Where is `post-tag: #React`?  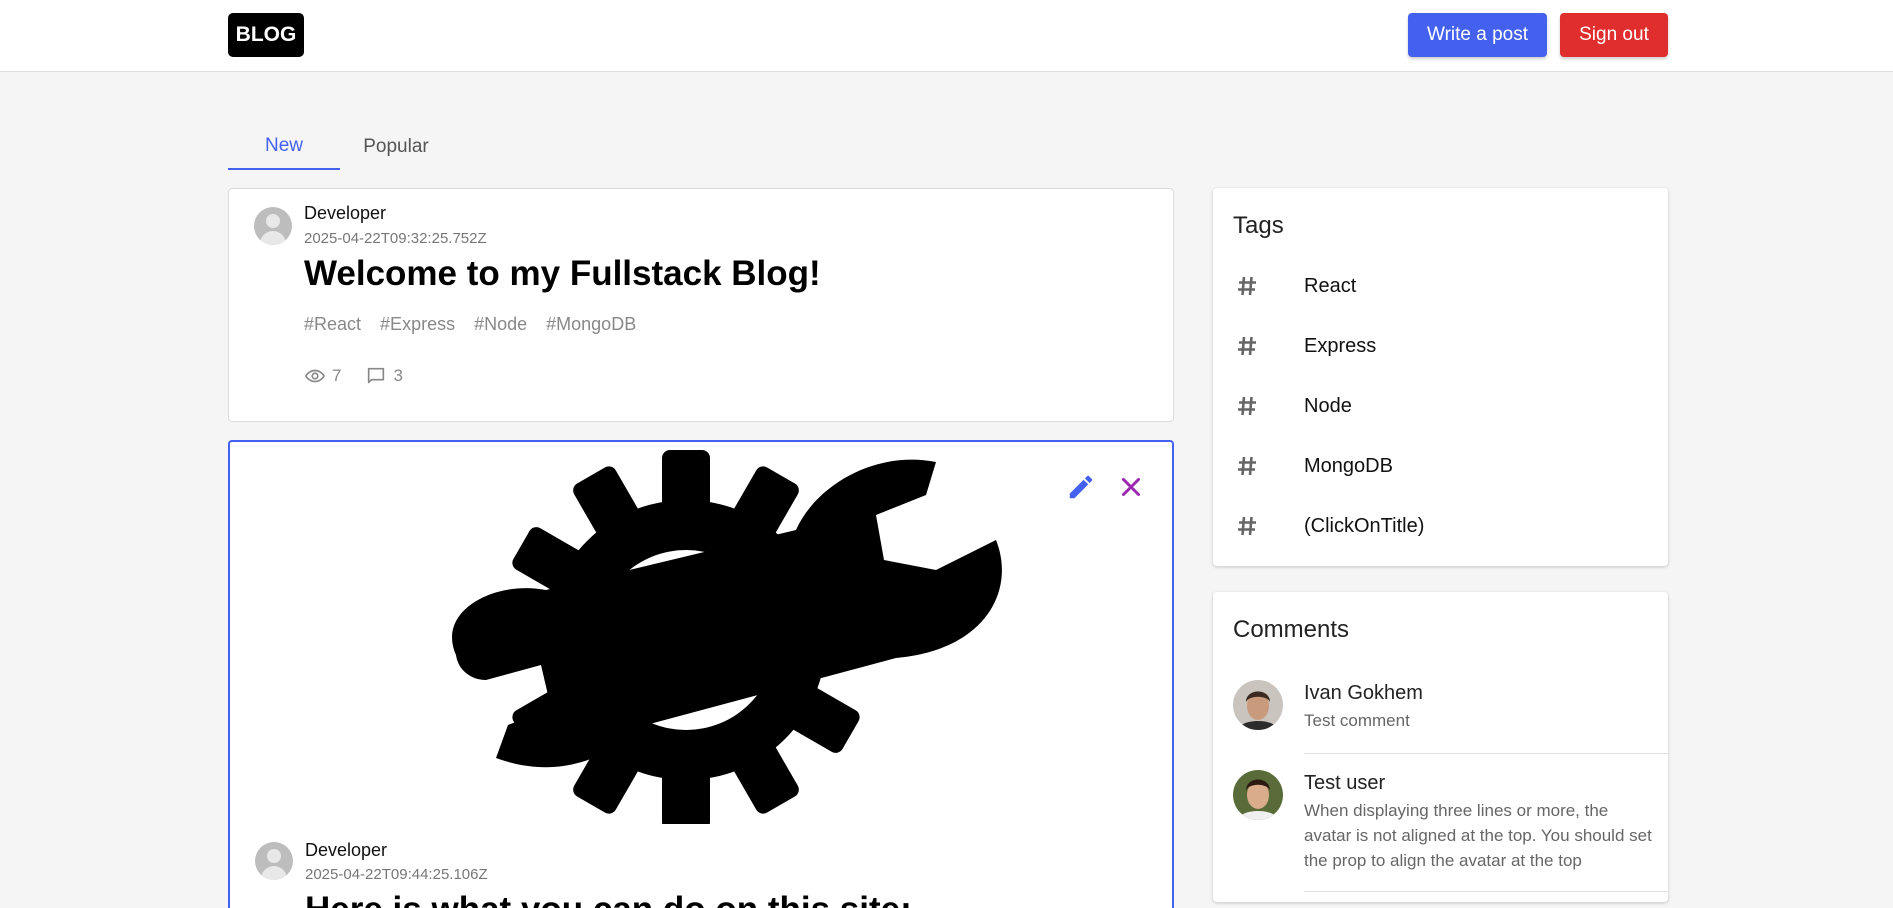 post-tag: #React is located at coordinates (332, 324).